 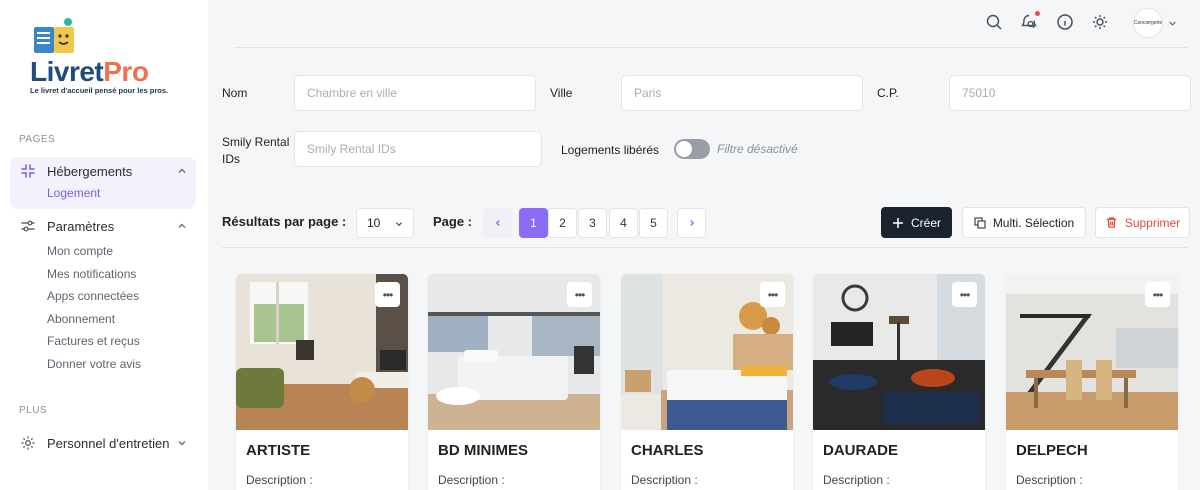 What do you see at coordinates (103, 251) in the screenshot?
I see `sidebar-item-mon-compte: Mon compte` at bounding box center [103, 251].